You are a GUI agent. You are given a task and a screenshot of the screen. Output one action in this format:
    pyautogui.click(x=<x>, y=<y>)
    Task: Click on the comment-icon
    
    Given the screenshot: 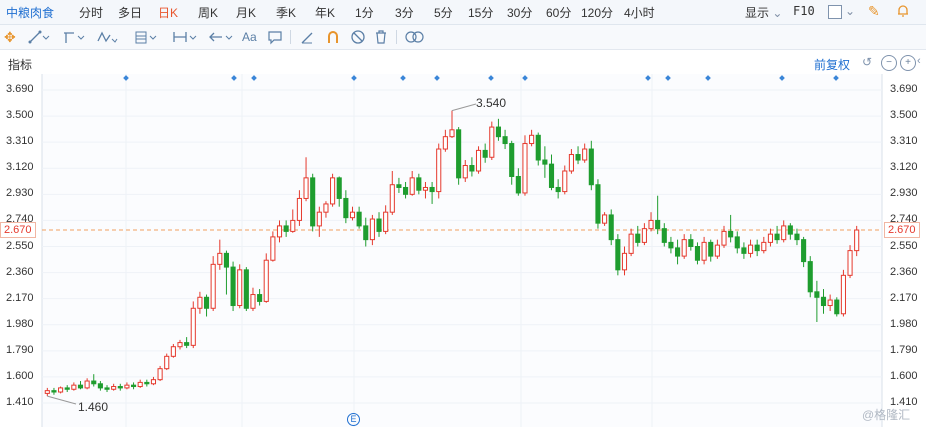 What is the action you would take?
    pyautogui.click(x=275, y=37)
    